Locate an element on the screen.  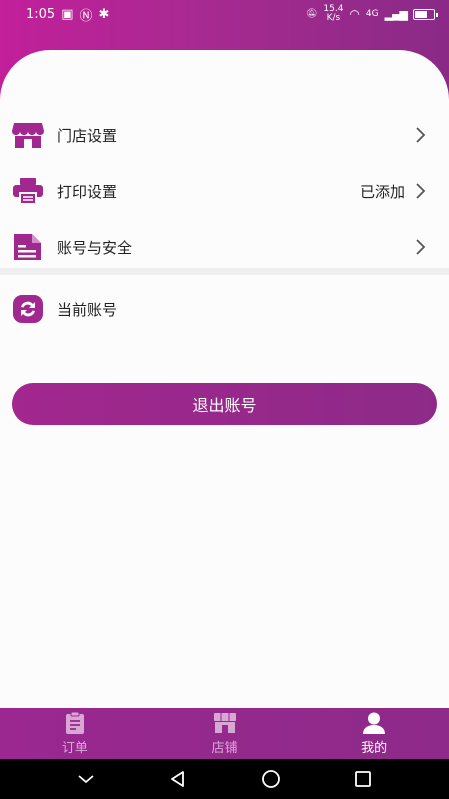
menu-current-account-label: 当前账号 is located at coordinates (87, 309).